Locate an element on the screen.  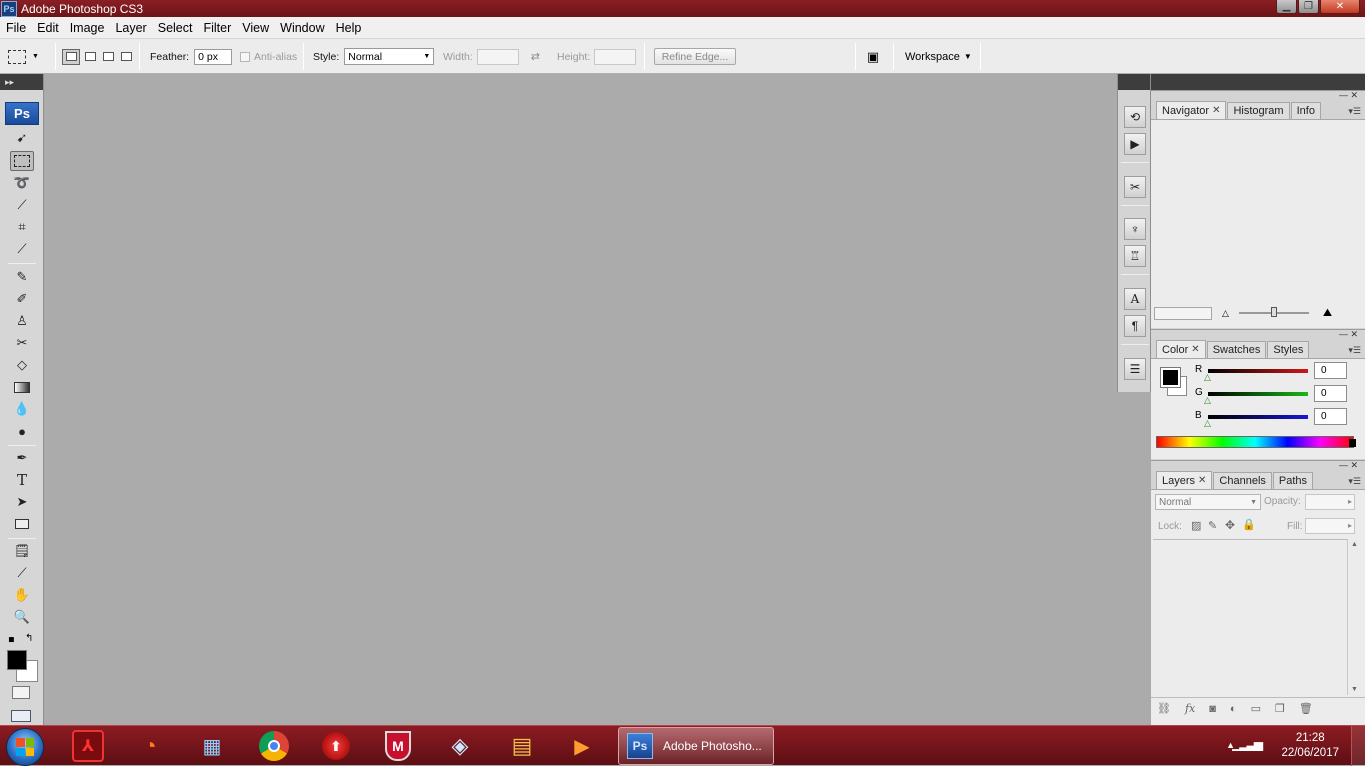
actions-panel-icon: ▶ is located at coordinates (1135, 144).